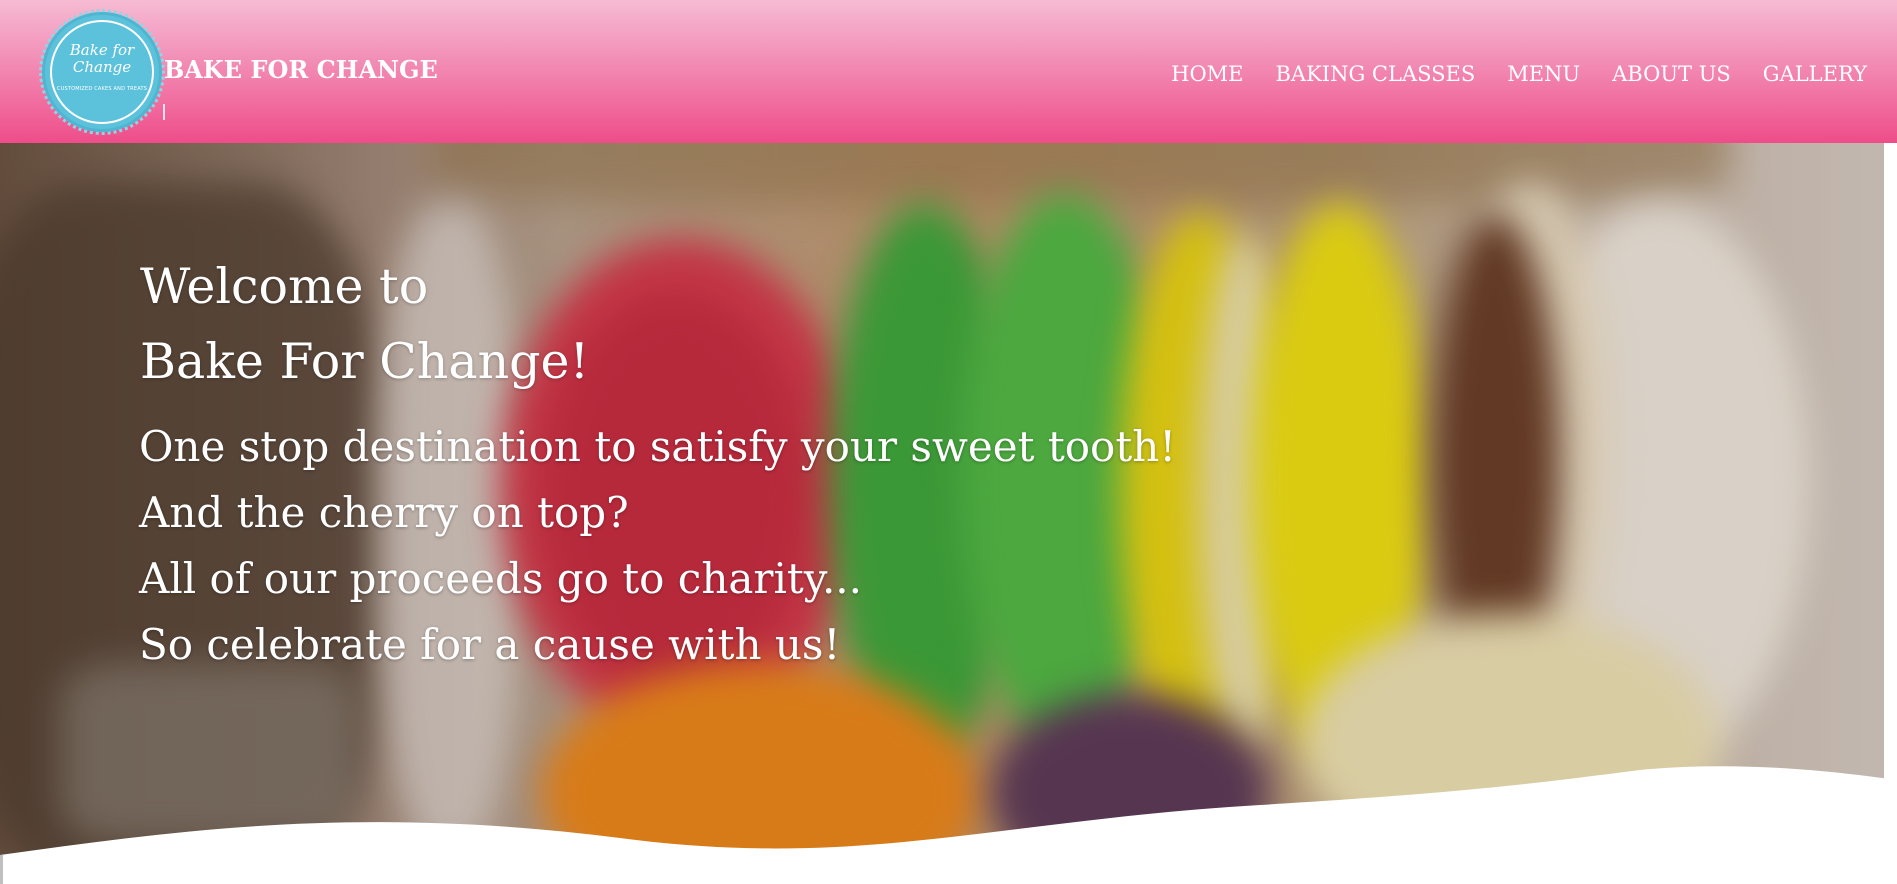  What do you see at coordinates (164, 112) in the screenshot?
I see `brand-divider` at bounding box center [164, 112].